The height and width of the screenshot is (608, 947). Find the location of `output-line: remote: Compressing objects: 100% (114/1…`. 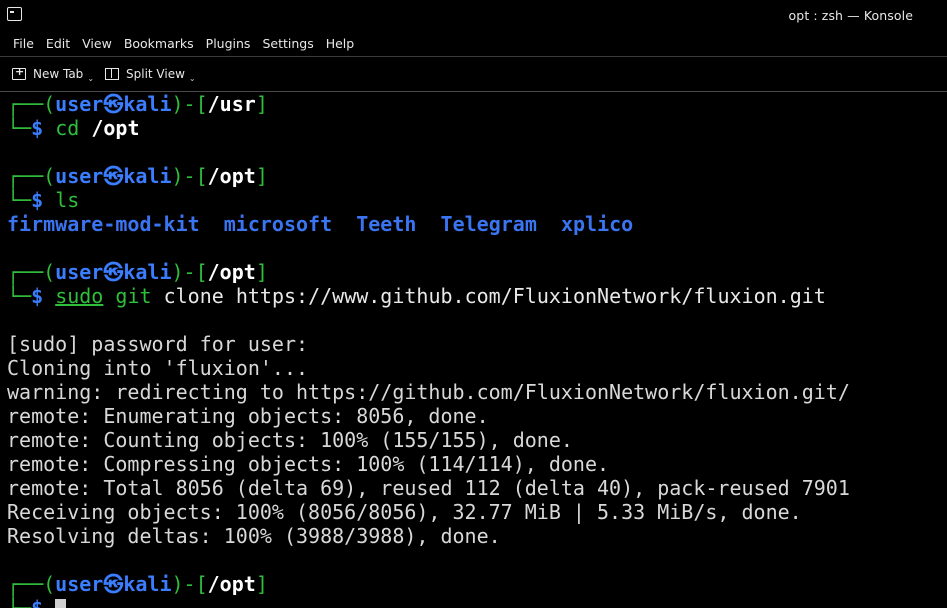

output-line: remote: Compressing objects: 100% (114/1… is located at coordinates (308, 464).